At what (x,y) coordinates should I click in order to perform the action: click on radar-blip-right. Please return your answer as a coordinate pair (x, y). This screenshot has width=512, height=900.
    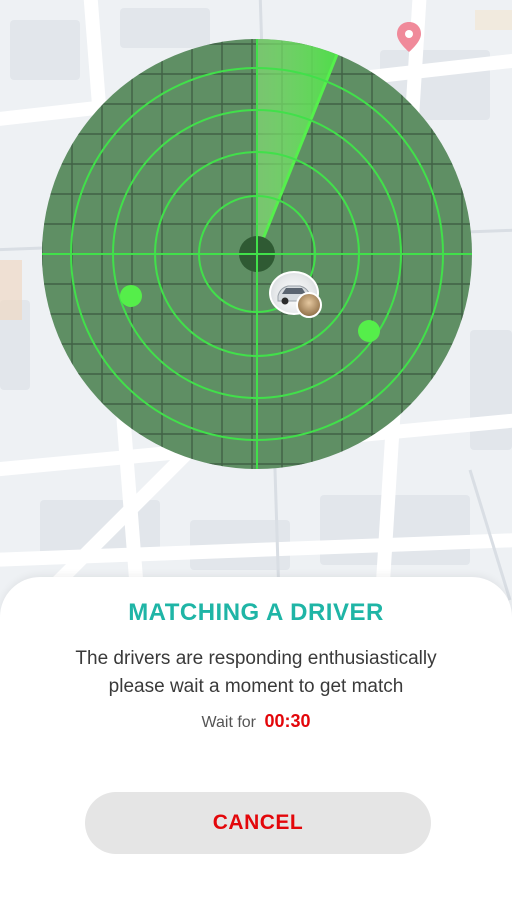
    Looking at the image, I should click on (369, 331).